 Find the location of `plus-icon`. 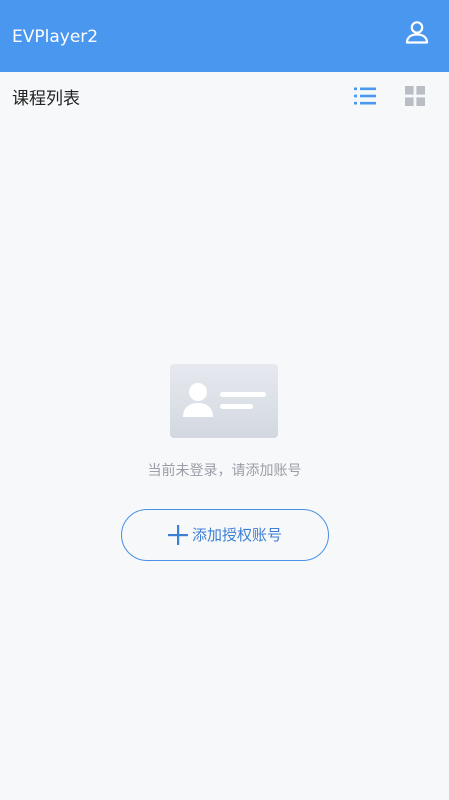

plus-icon is located at coordinates (177, 535).